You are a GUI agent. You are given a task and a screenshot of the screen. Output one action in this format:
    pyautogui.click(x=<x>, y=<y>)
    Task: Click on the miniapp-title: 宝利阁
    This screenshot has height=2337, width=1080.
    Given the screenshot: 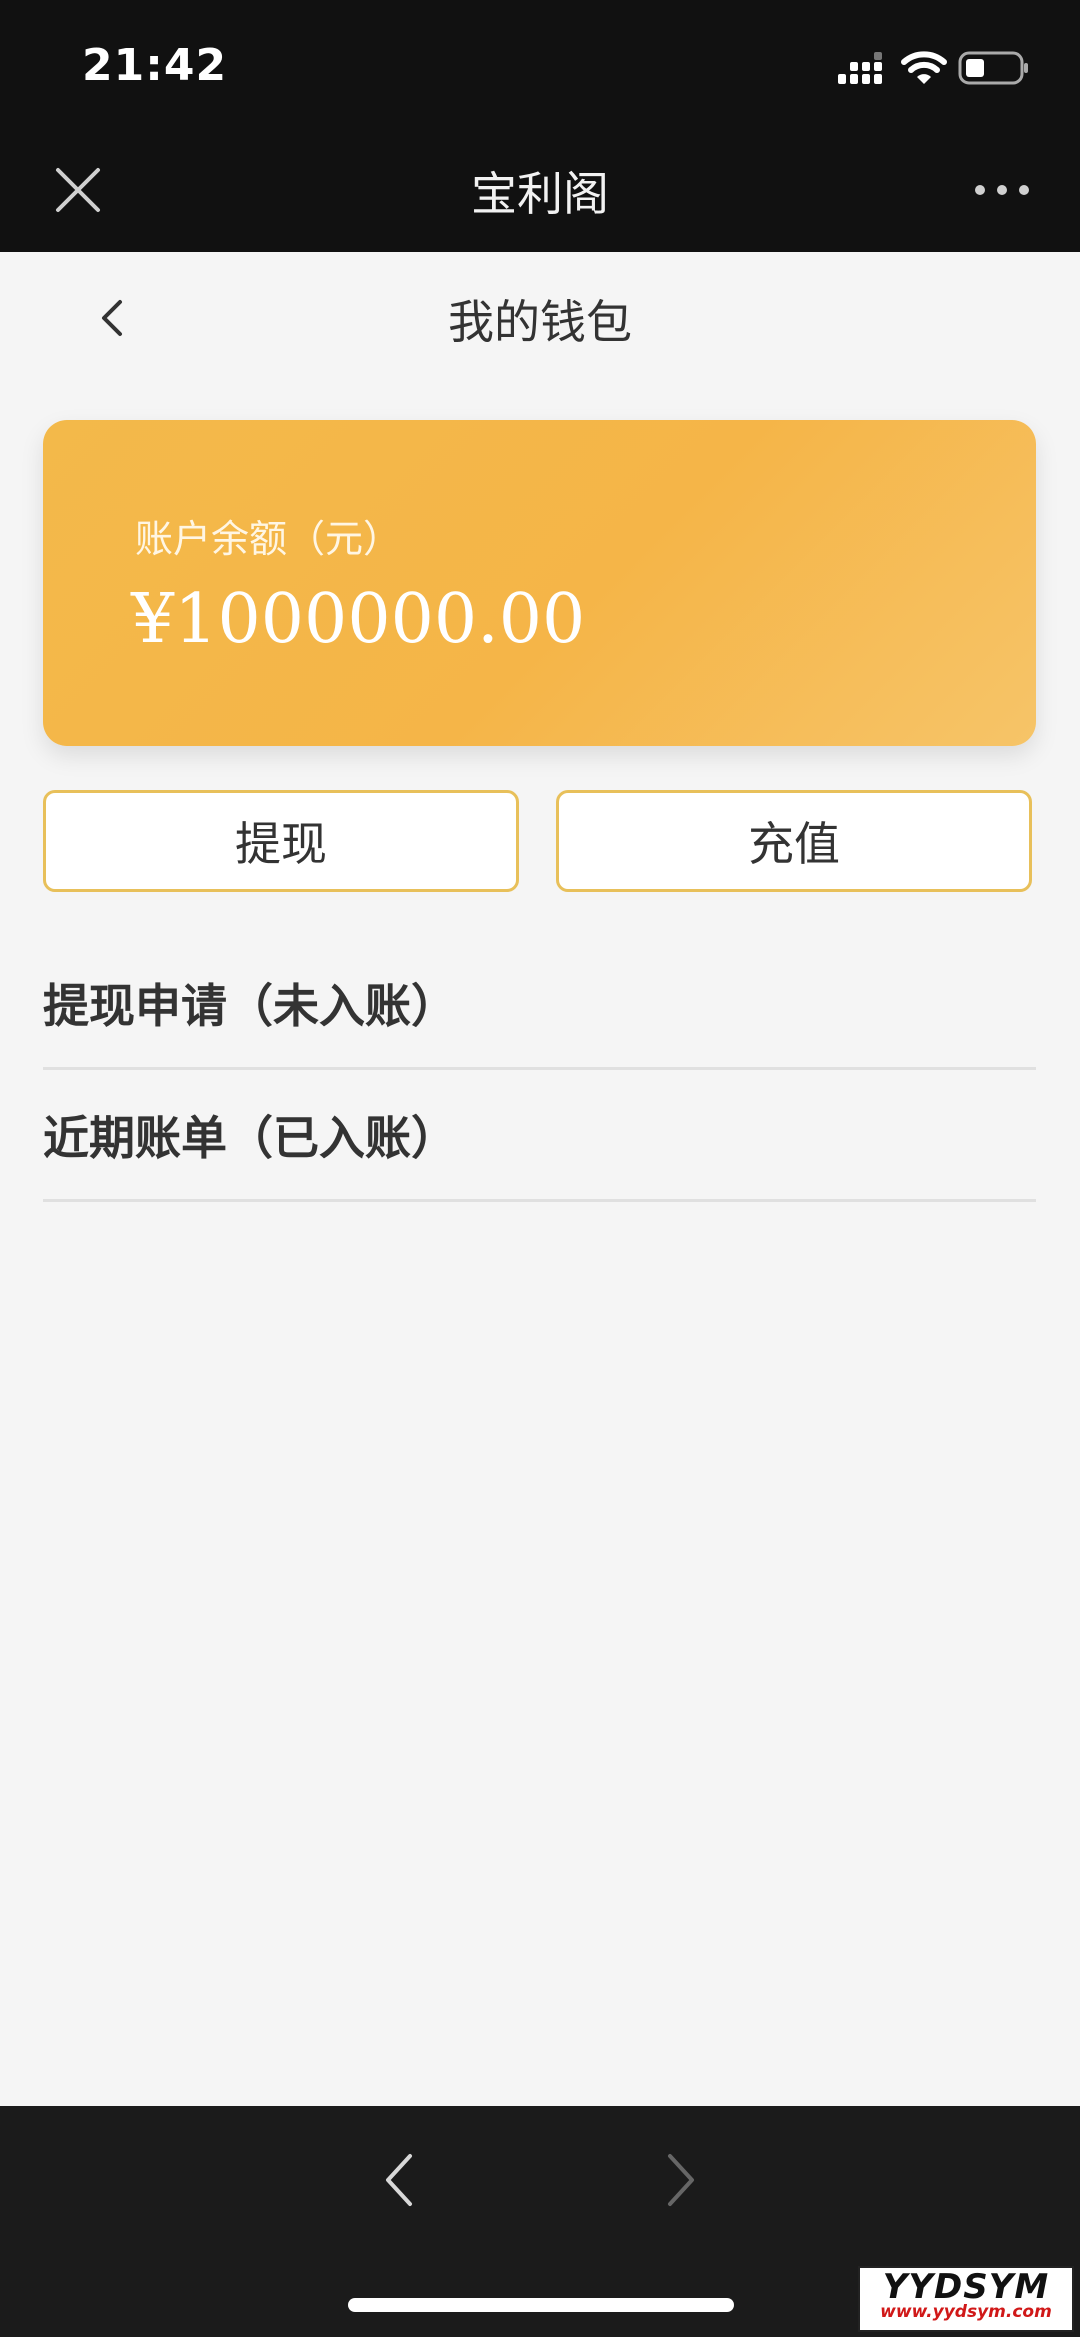 What is the action you would take?
    pyautogui.click(x=540, y=194)
    